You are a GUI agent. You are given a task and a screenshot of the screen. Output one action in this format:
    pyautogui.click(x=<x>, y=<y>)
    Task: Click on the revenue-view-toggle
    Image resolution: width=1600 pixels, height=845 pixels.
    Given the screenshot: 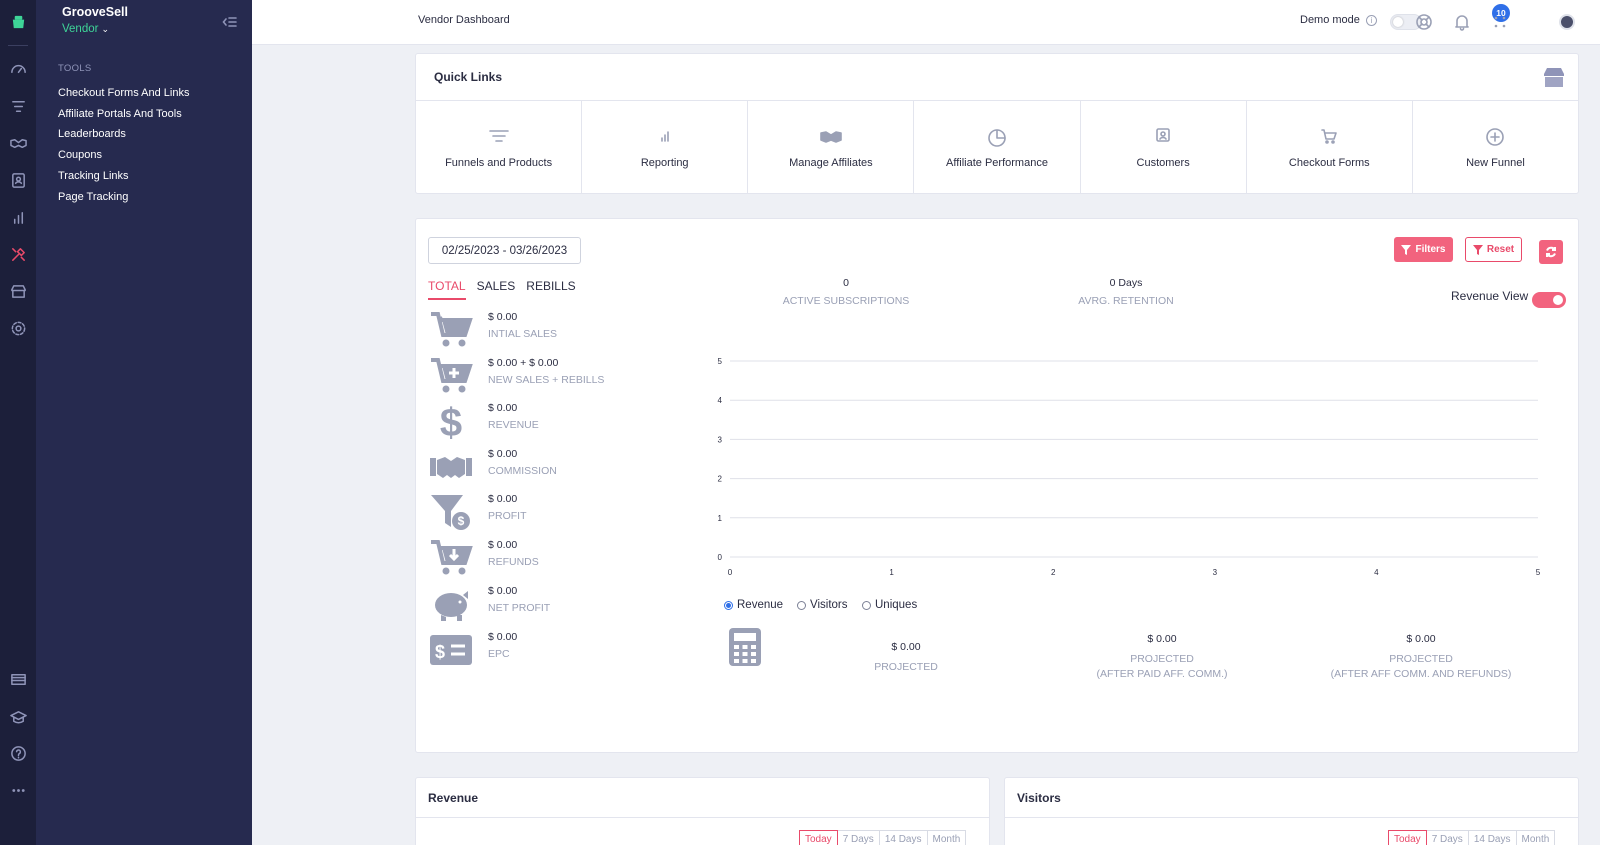 What is the action you would take?
    pyautogui.click(x=1549, y=300)
    